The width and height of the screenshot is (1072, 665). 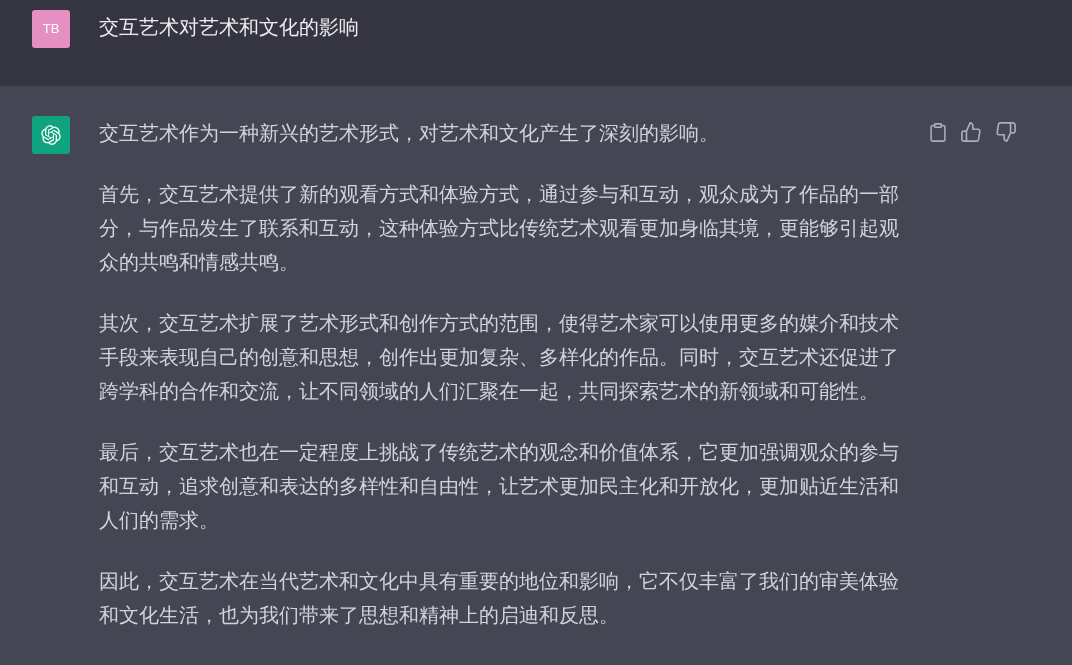 What do you see at coordinates (1006, 132) in the screenshot?
I see `thumbs-down-icon` at bounding box center [1006, 132].